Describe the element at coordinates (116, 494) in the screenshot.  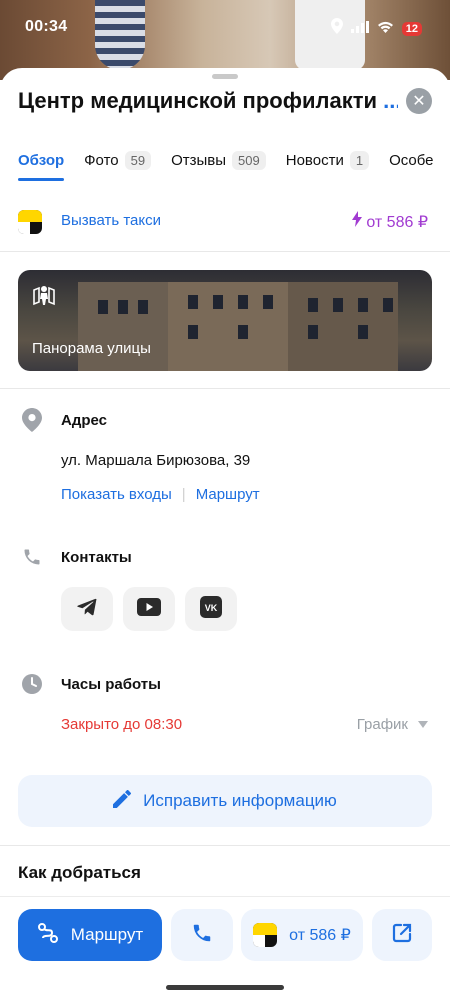
I see `show-entrances-link: Показать входы` at that location.